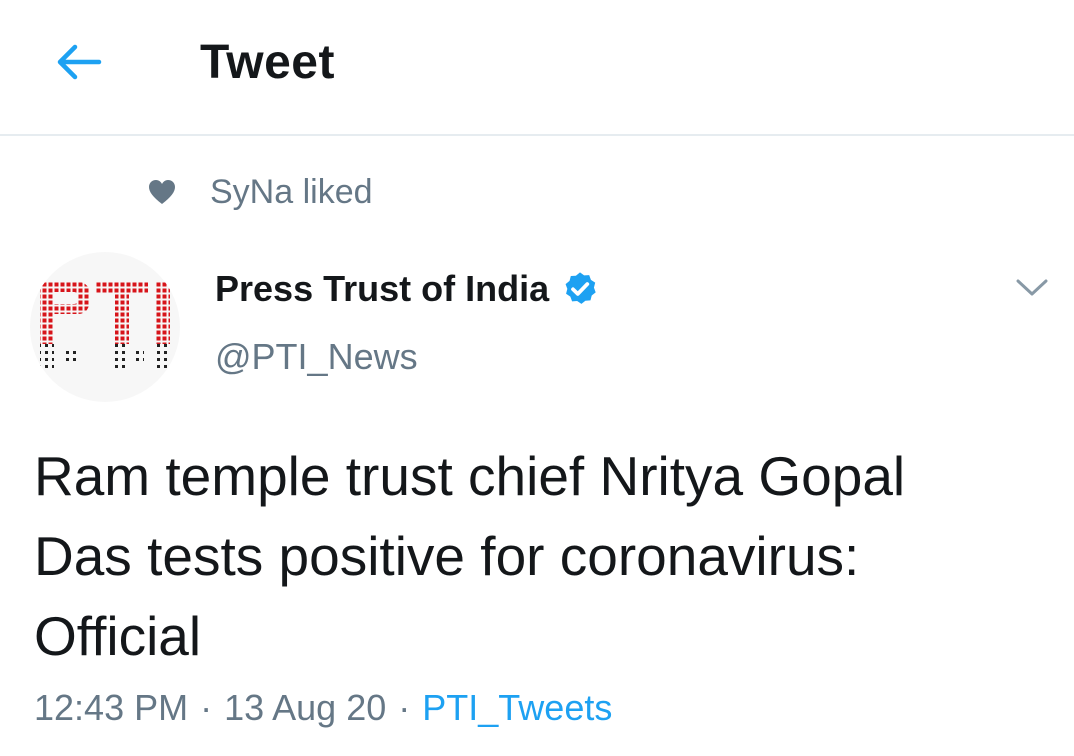  I want to click on tweet-source-link: PTI_Tweets, so click(517, 708).